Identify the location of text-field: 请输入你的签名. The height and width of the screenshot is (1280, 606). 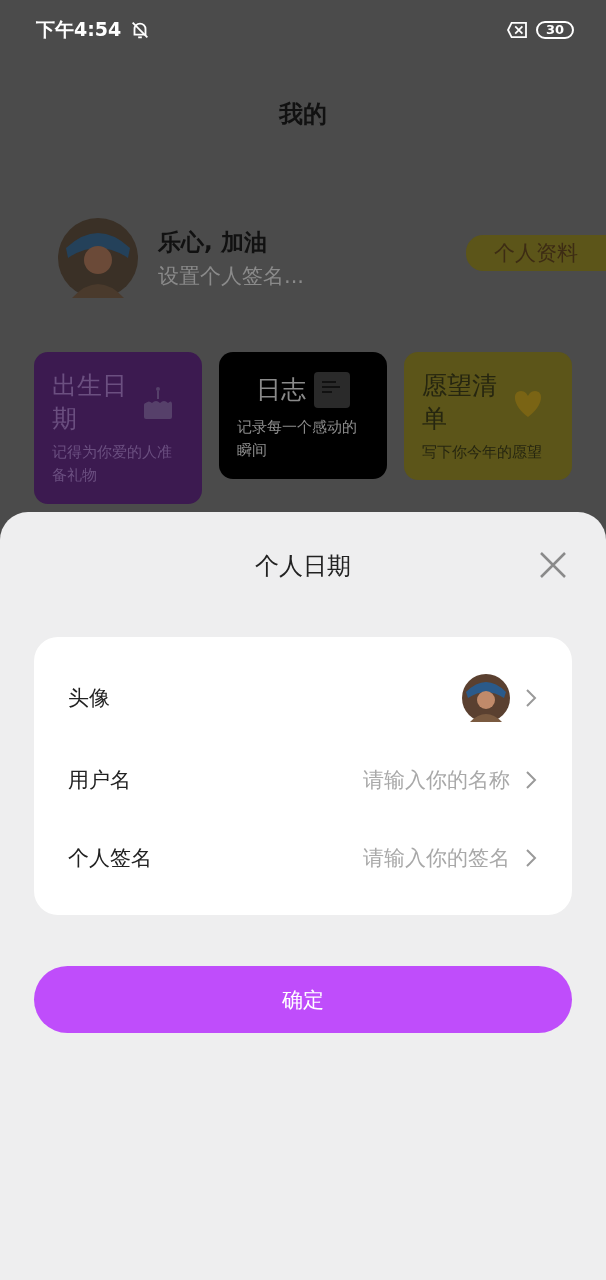
(415, 858).